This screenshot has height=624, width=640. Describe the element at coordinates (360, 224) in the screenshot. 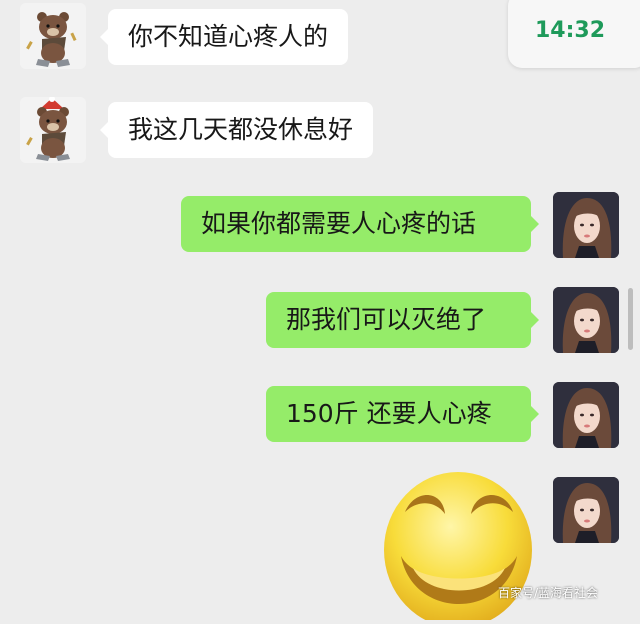

I see `outgoing-message-bubble: 如果你都需要人心疼的话` at that location.